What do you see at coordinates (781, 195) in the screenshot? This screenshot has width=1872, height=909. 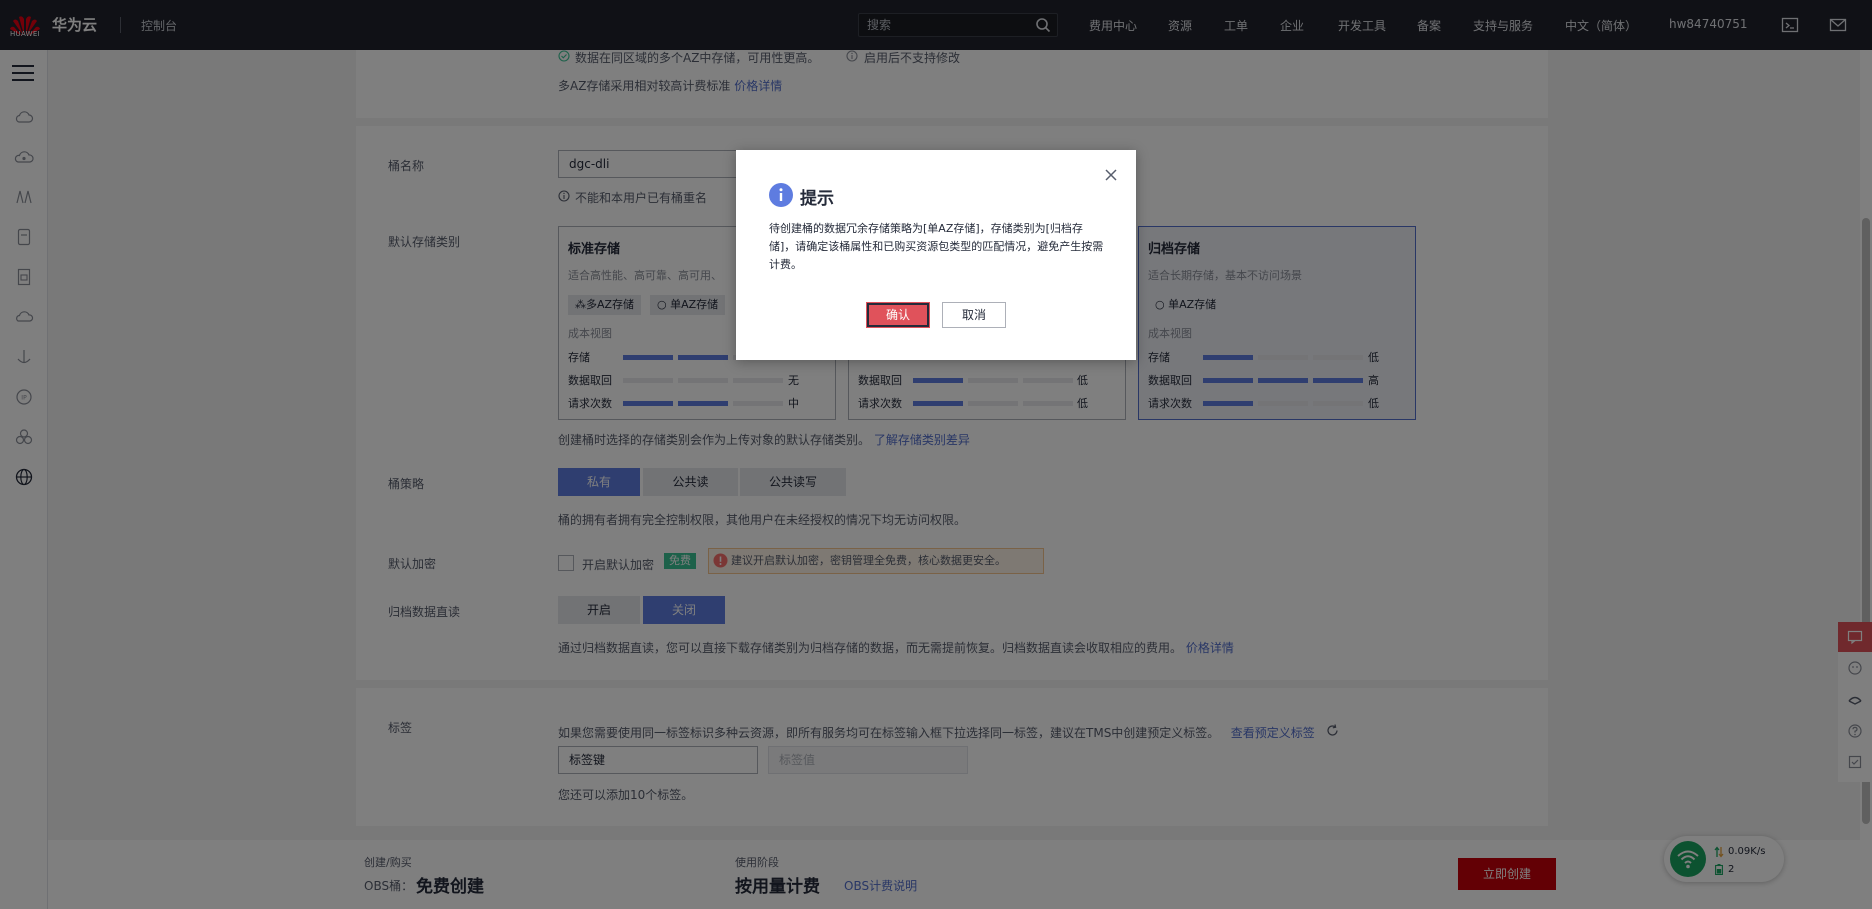 I see `info-icon` at bounding box center [781, 195].